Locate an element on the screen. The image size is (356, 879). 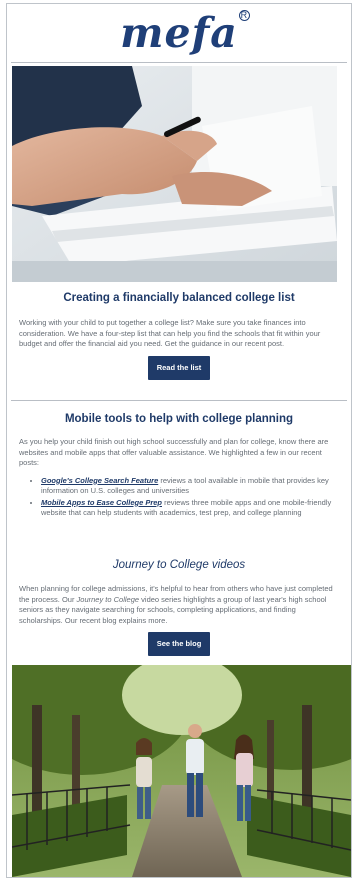
mobile-apps-link: Mobile Apps to Ease College Prep is located at coordinates (101, 502).